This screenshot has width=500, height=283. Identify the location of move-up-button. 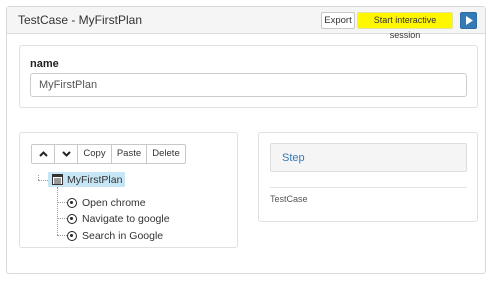
(43, 154).